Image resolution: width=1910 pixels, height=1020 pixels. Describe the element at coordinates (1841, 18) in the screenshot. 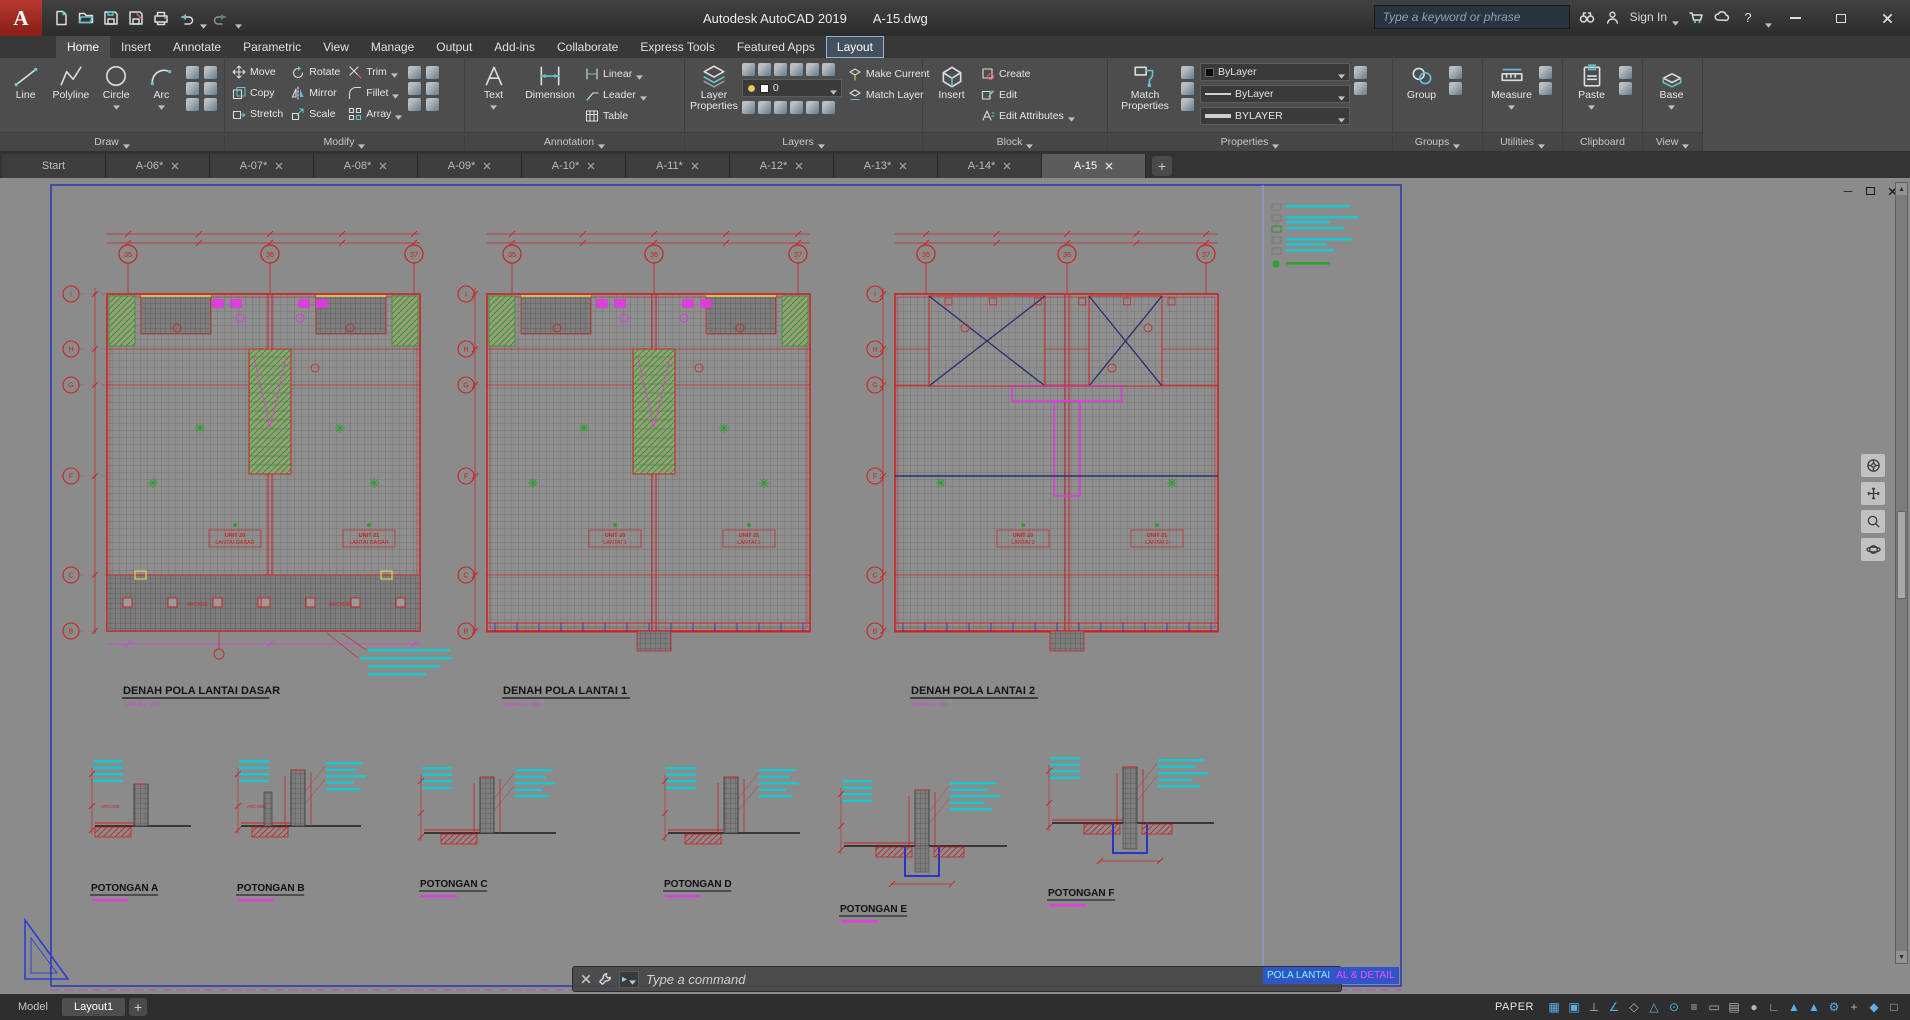

I see `maximize-button` at that location.